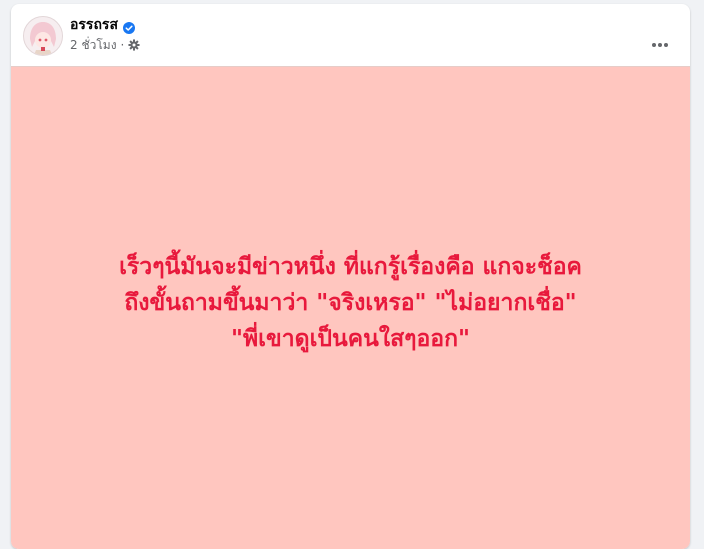 The height and width of the screenshot is (549, 704). I want to click on more-horizontal-icon, so click(660, 40).